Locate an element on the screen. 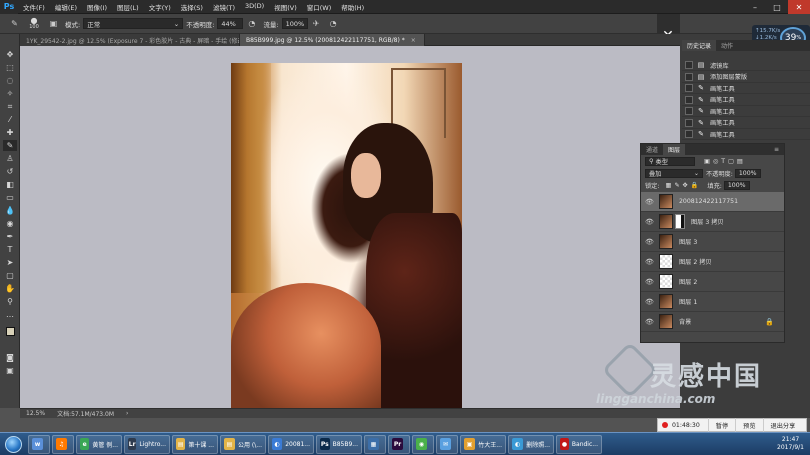  gradient-tool-icon: ▭ is located at coordinates (10, 197).